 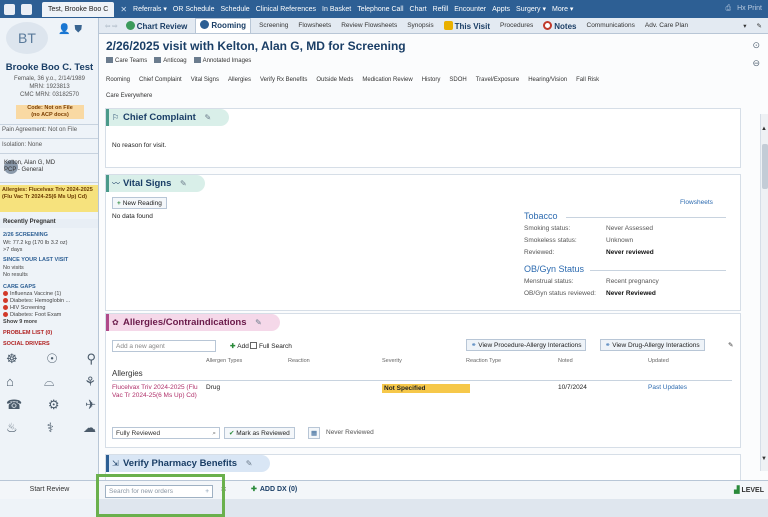 What do you see at coordinates (334, 80) in the screenshot?
I see `nav-outside-meds: Outside Meds` at bounding box center [334, 80].